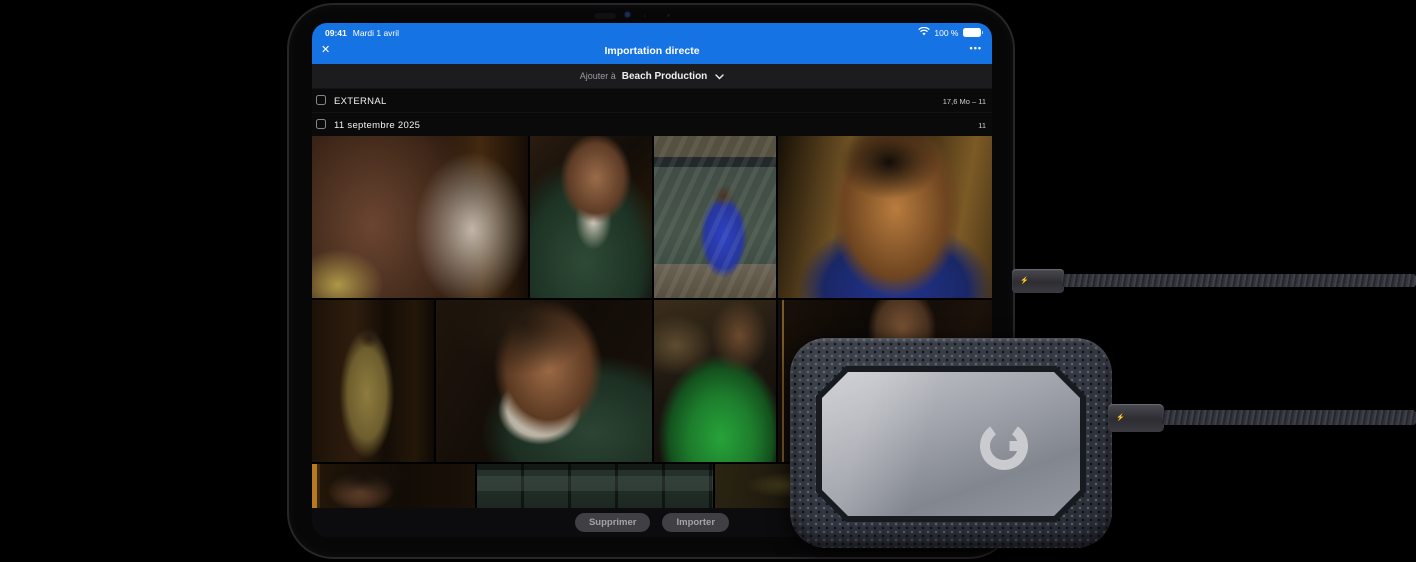 This screenshot has width=1416, height=562. I want to click on ssd-drive, so click(951, 443).